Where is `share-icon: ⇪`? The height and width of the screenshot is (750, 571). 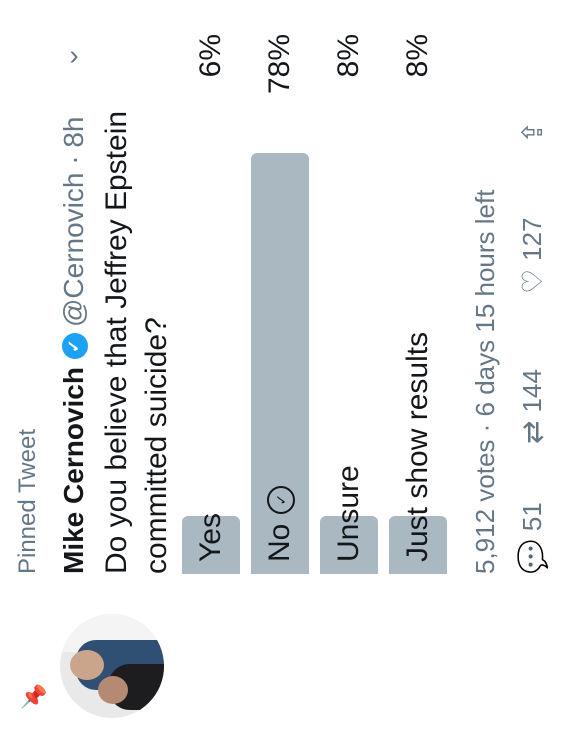
share-icon: ⇪ is located at coordinates (532, 132).